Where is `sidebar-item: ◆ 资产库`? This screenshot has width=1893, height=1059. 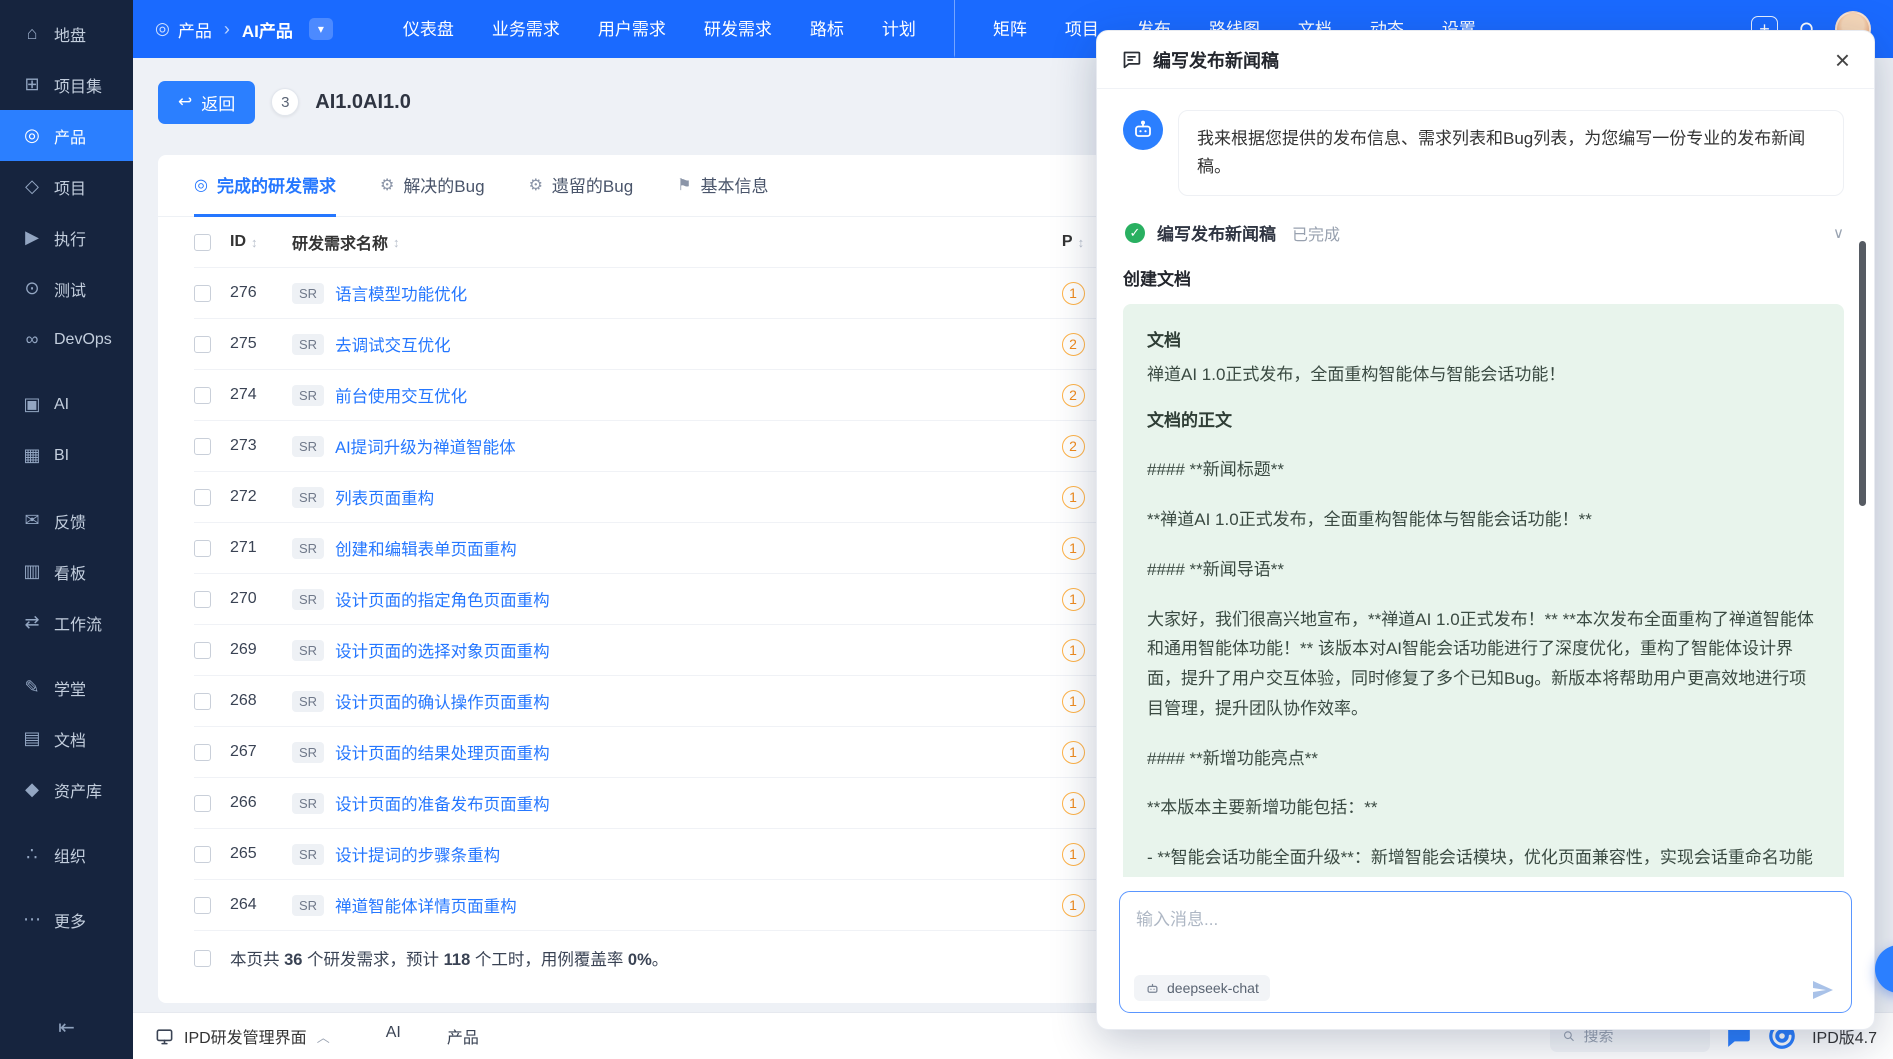 sidebar-item: ◆ 资产库 is located at coordinates (66, 789).